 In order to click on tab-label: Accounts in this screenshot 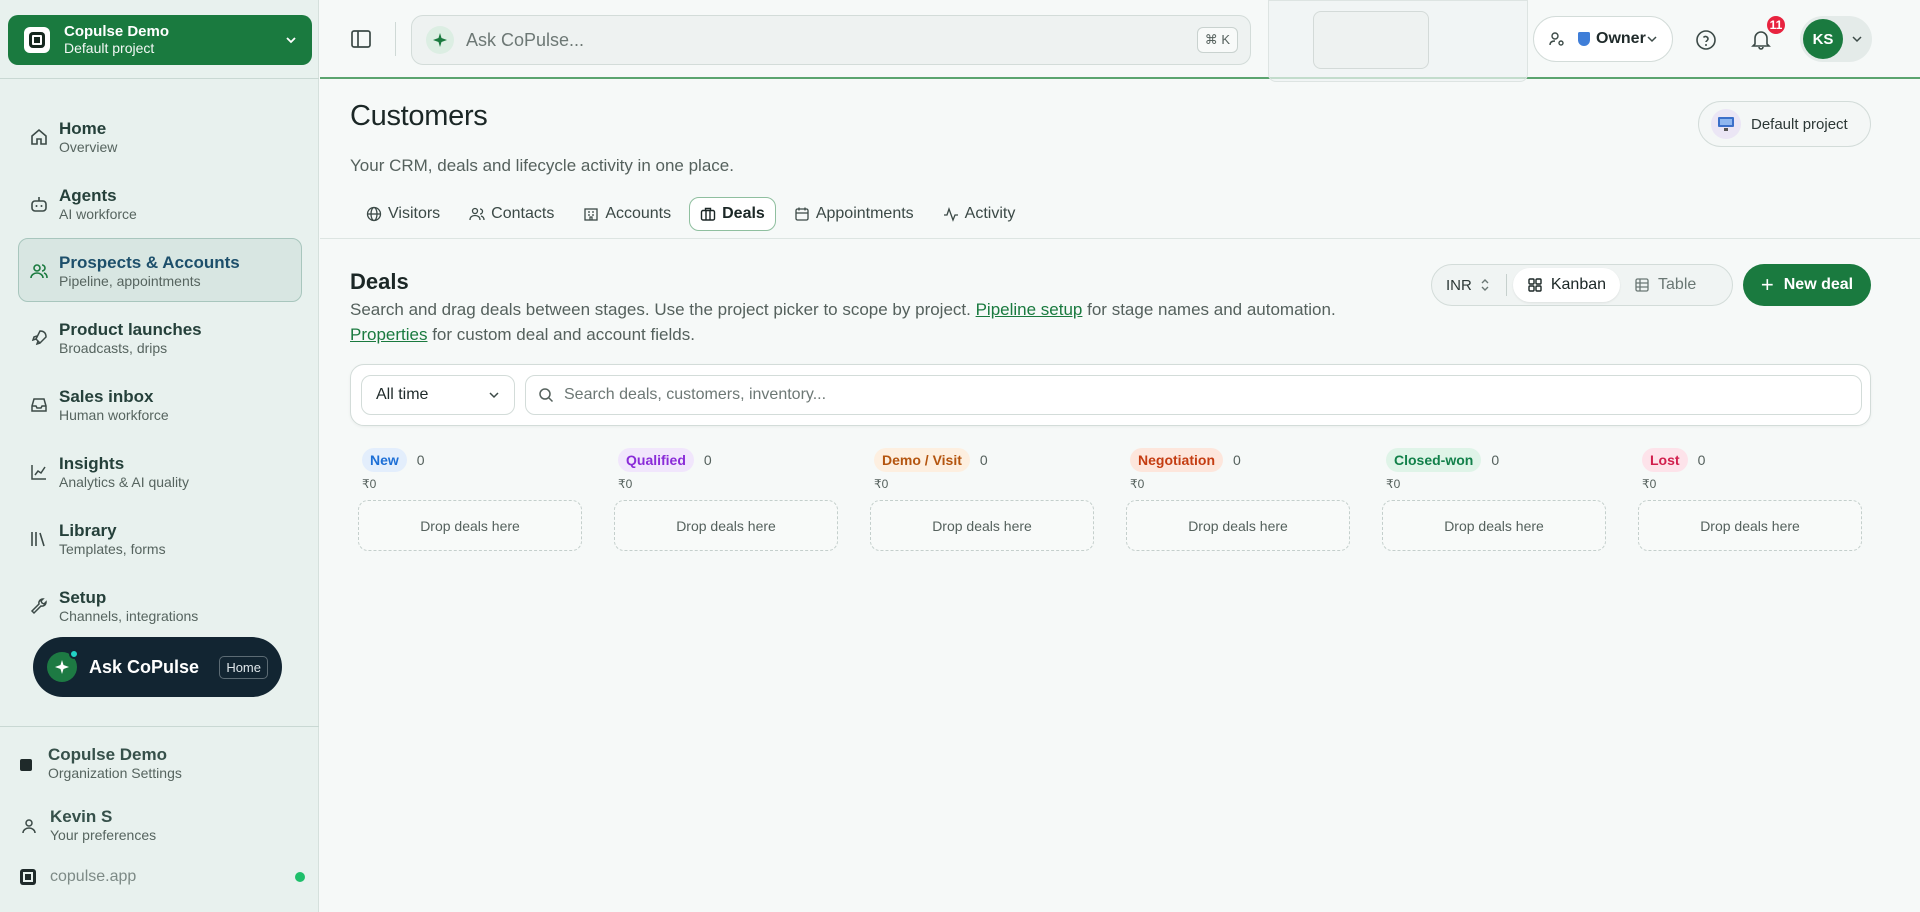, I will do `click(638, 213)`.